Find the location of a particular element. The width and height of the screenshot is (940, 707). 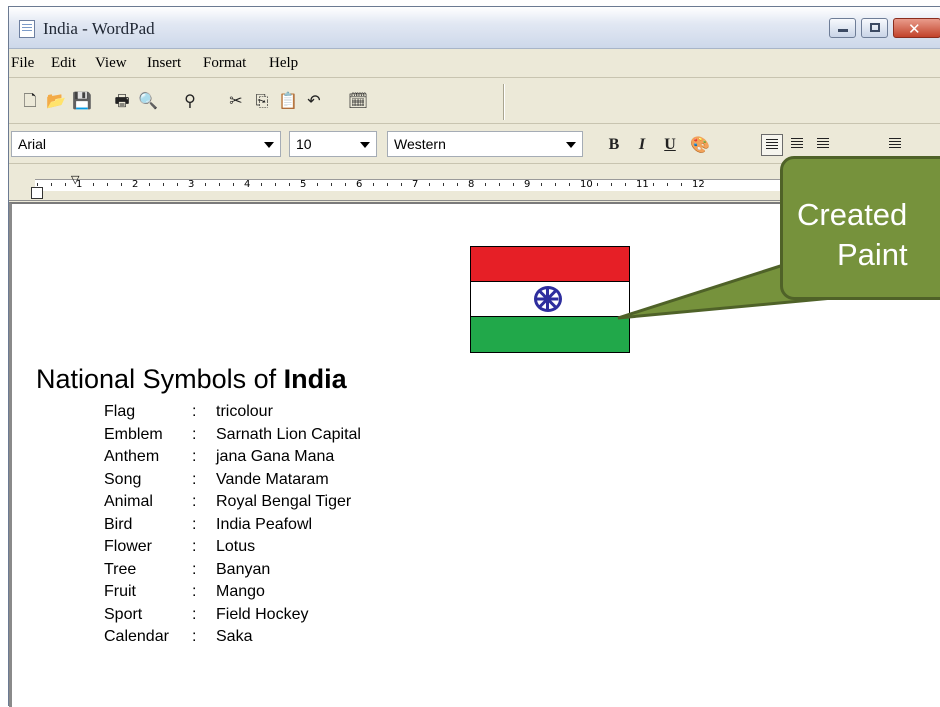

symbol-value: Vande Mataram is located at coordinates (272, 479).